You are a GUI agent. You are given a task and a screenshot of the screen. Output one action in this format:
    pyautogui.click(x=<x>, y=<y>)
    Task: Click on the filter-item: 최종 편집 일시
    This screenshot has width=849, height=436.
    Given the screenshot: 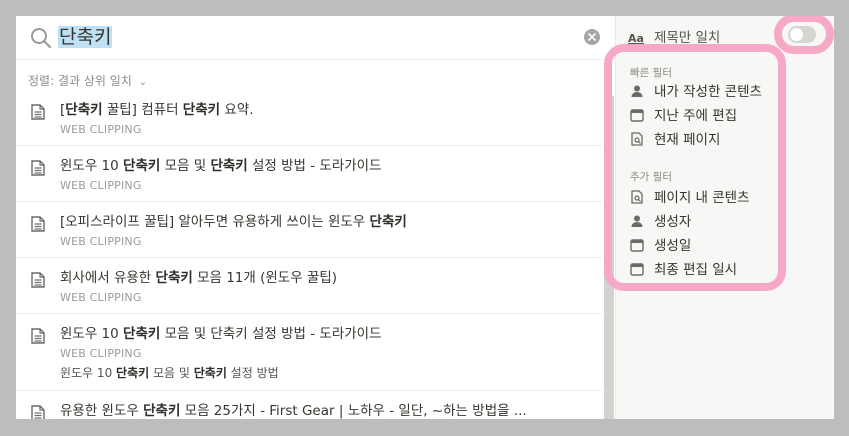 What is the action you would take?
    pyautogui.click(x=683, y=270)
    